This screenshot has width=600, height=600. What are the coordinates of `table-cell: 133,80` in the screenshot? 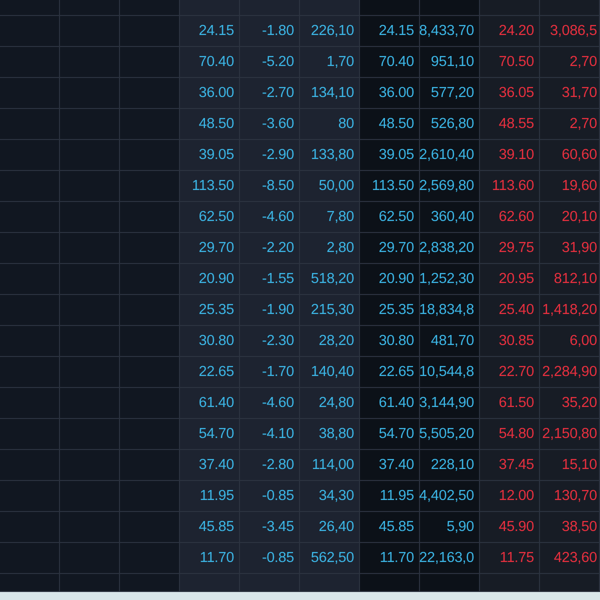 It's located at (330, 155).